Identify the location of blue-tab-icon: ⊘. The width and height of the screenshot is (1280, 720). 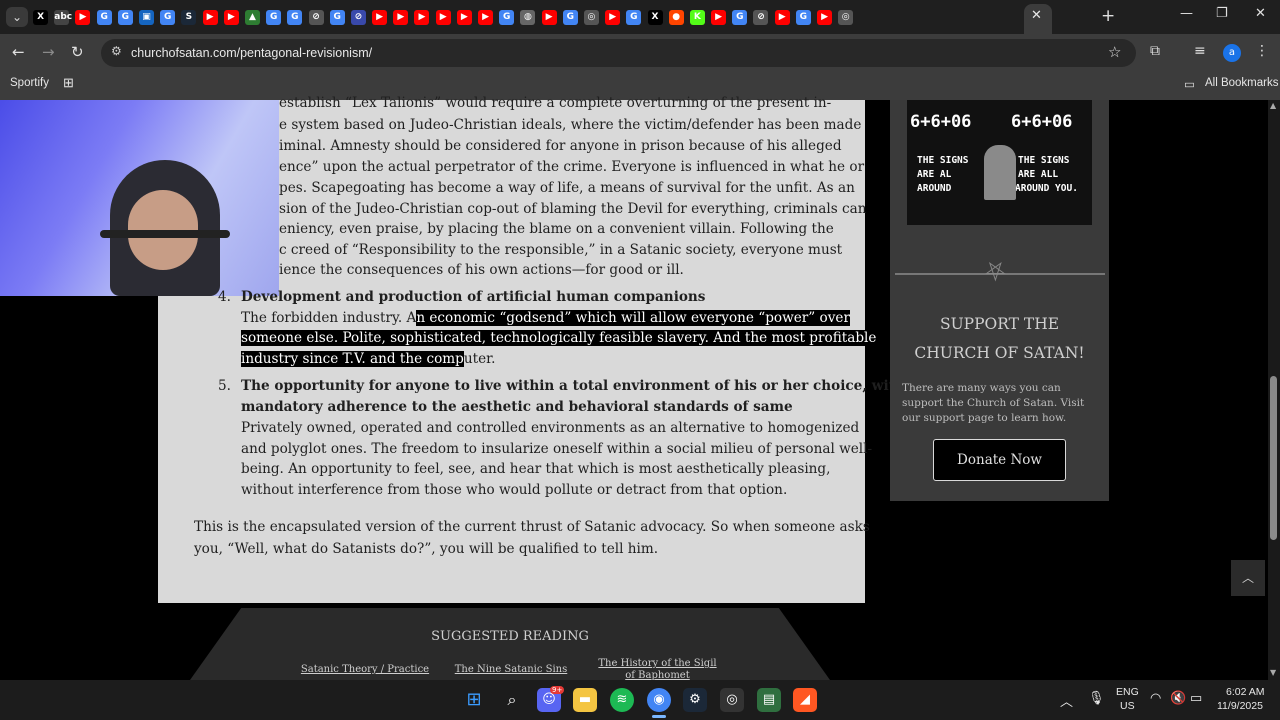
(358, 17).